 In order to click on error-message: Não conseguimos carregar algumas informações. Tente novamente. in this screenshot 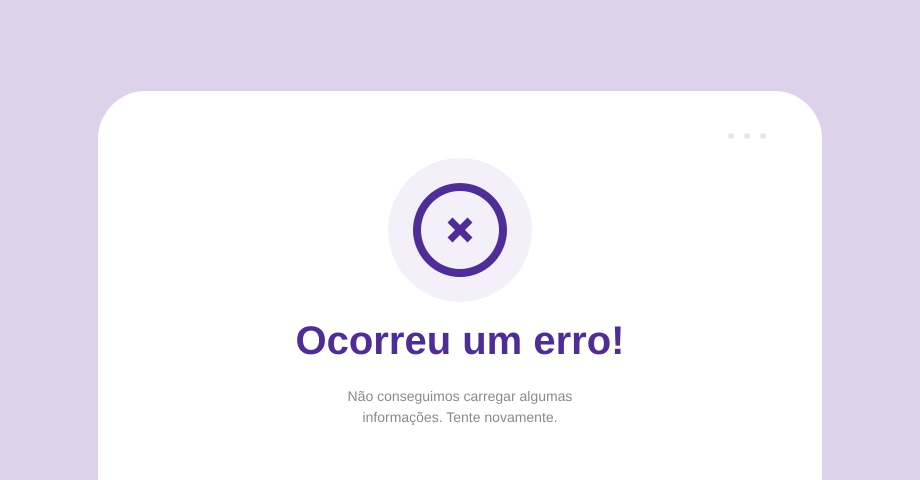, I will do `click(460, 407)`.